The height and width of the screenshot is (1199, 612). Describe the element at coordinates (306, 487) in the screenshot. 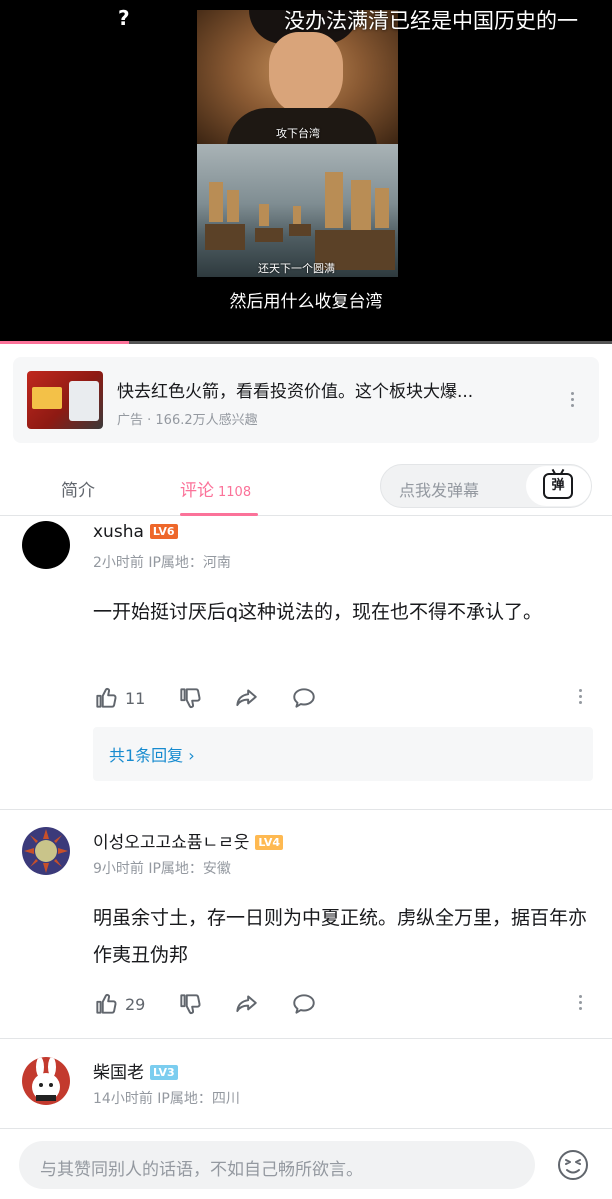

I see `tab-bar: 简介 评论 1108 点我发弹幕 弹` at that location.